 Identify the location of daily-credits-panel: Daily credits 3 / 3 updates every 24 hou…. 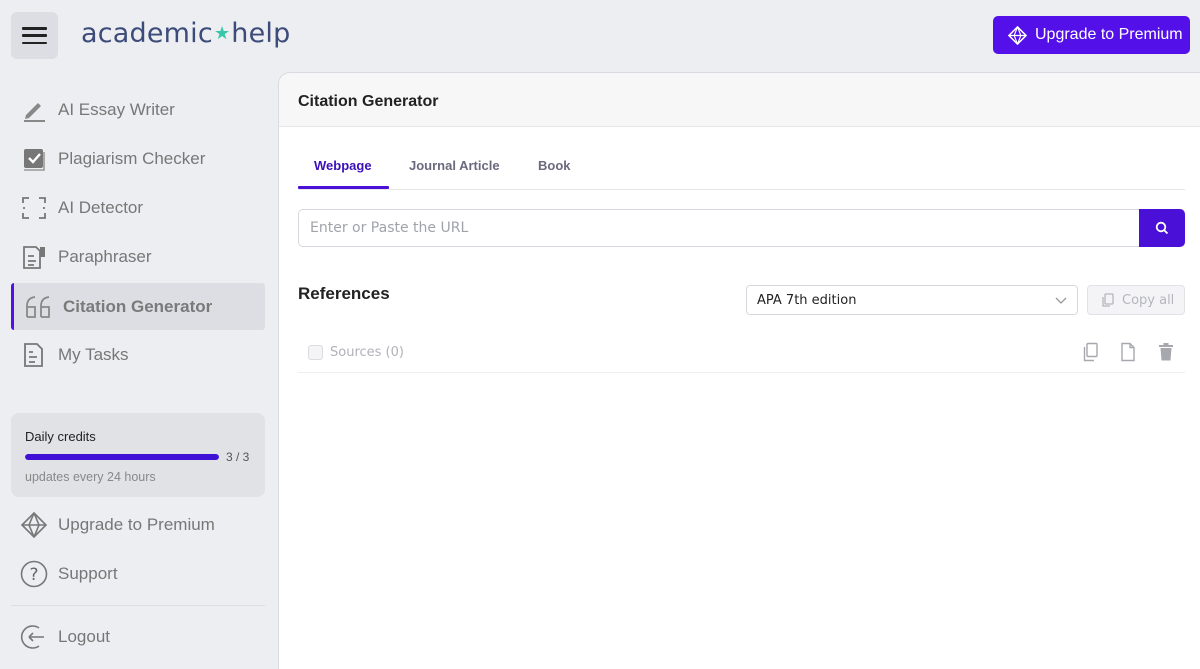
(138, 455).